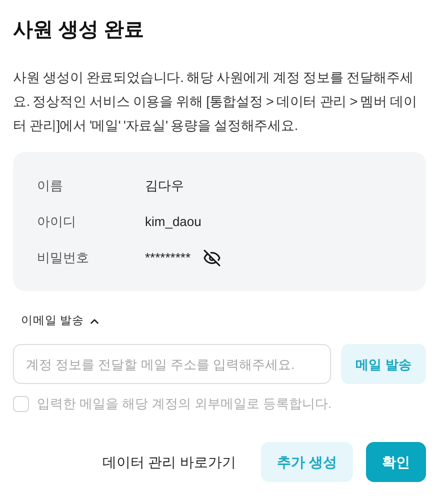  I want to click on send-email-button: 메일 발송, so click(383, 364).